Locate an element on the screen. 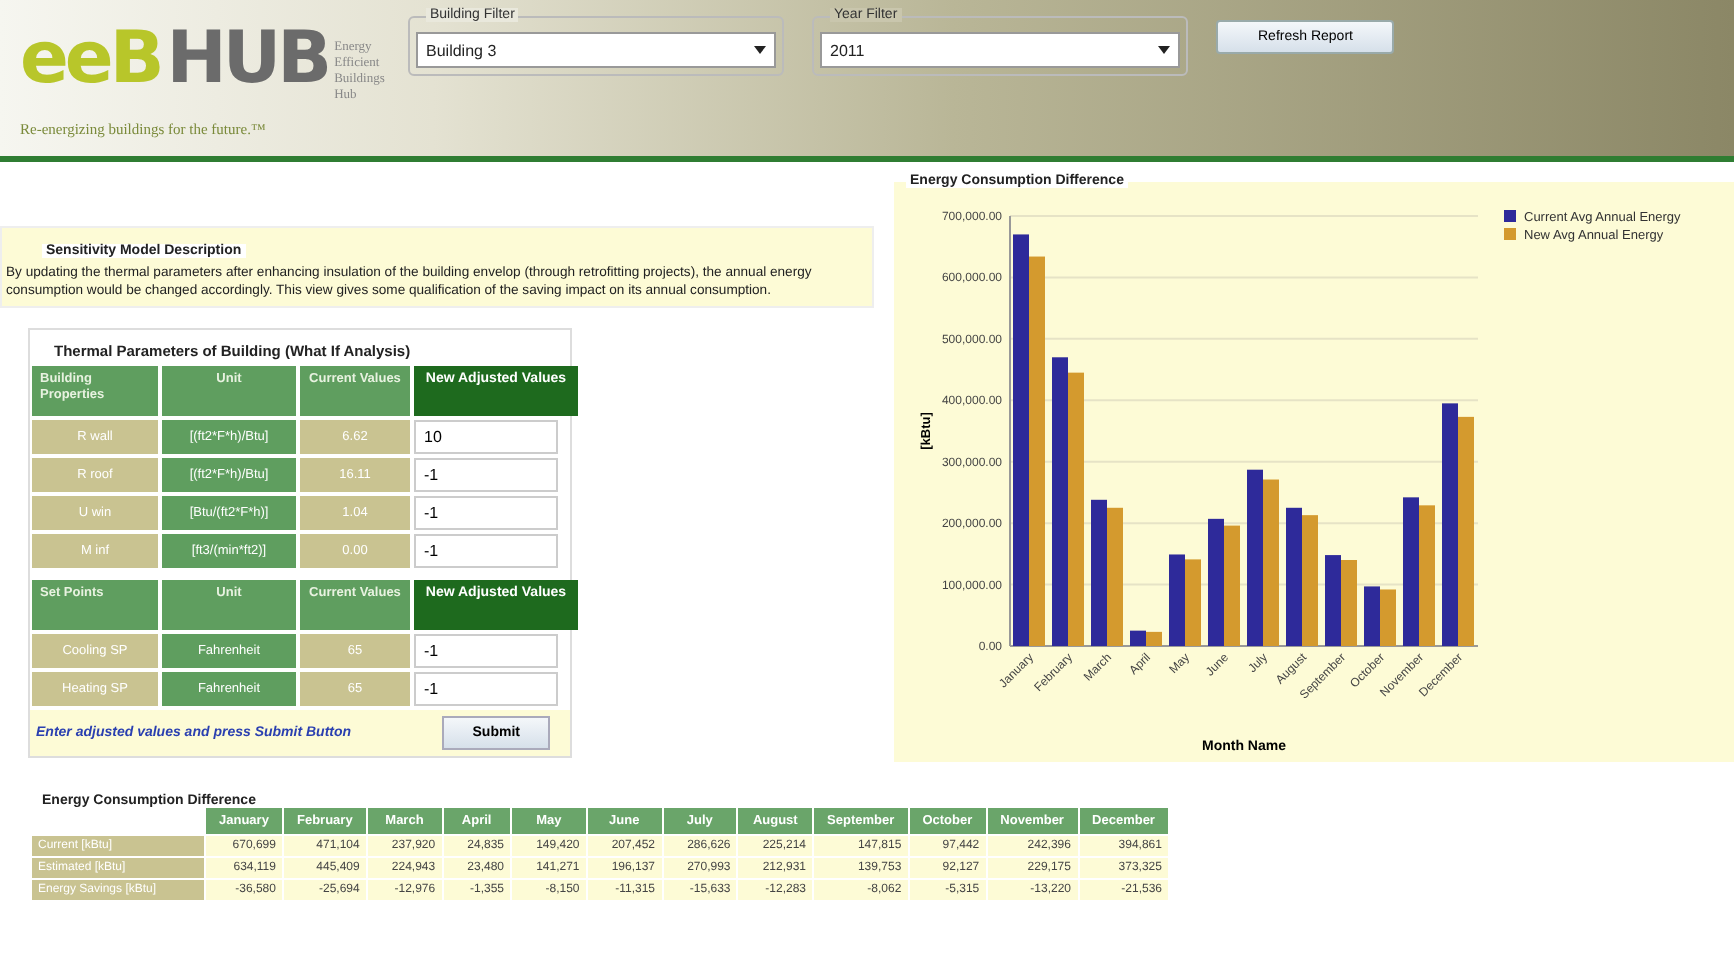  dropdown: 2011 is located at coordinates (1000, 50).